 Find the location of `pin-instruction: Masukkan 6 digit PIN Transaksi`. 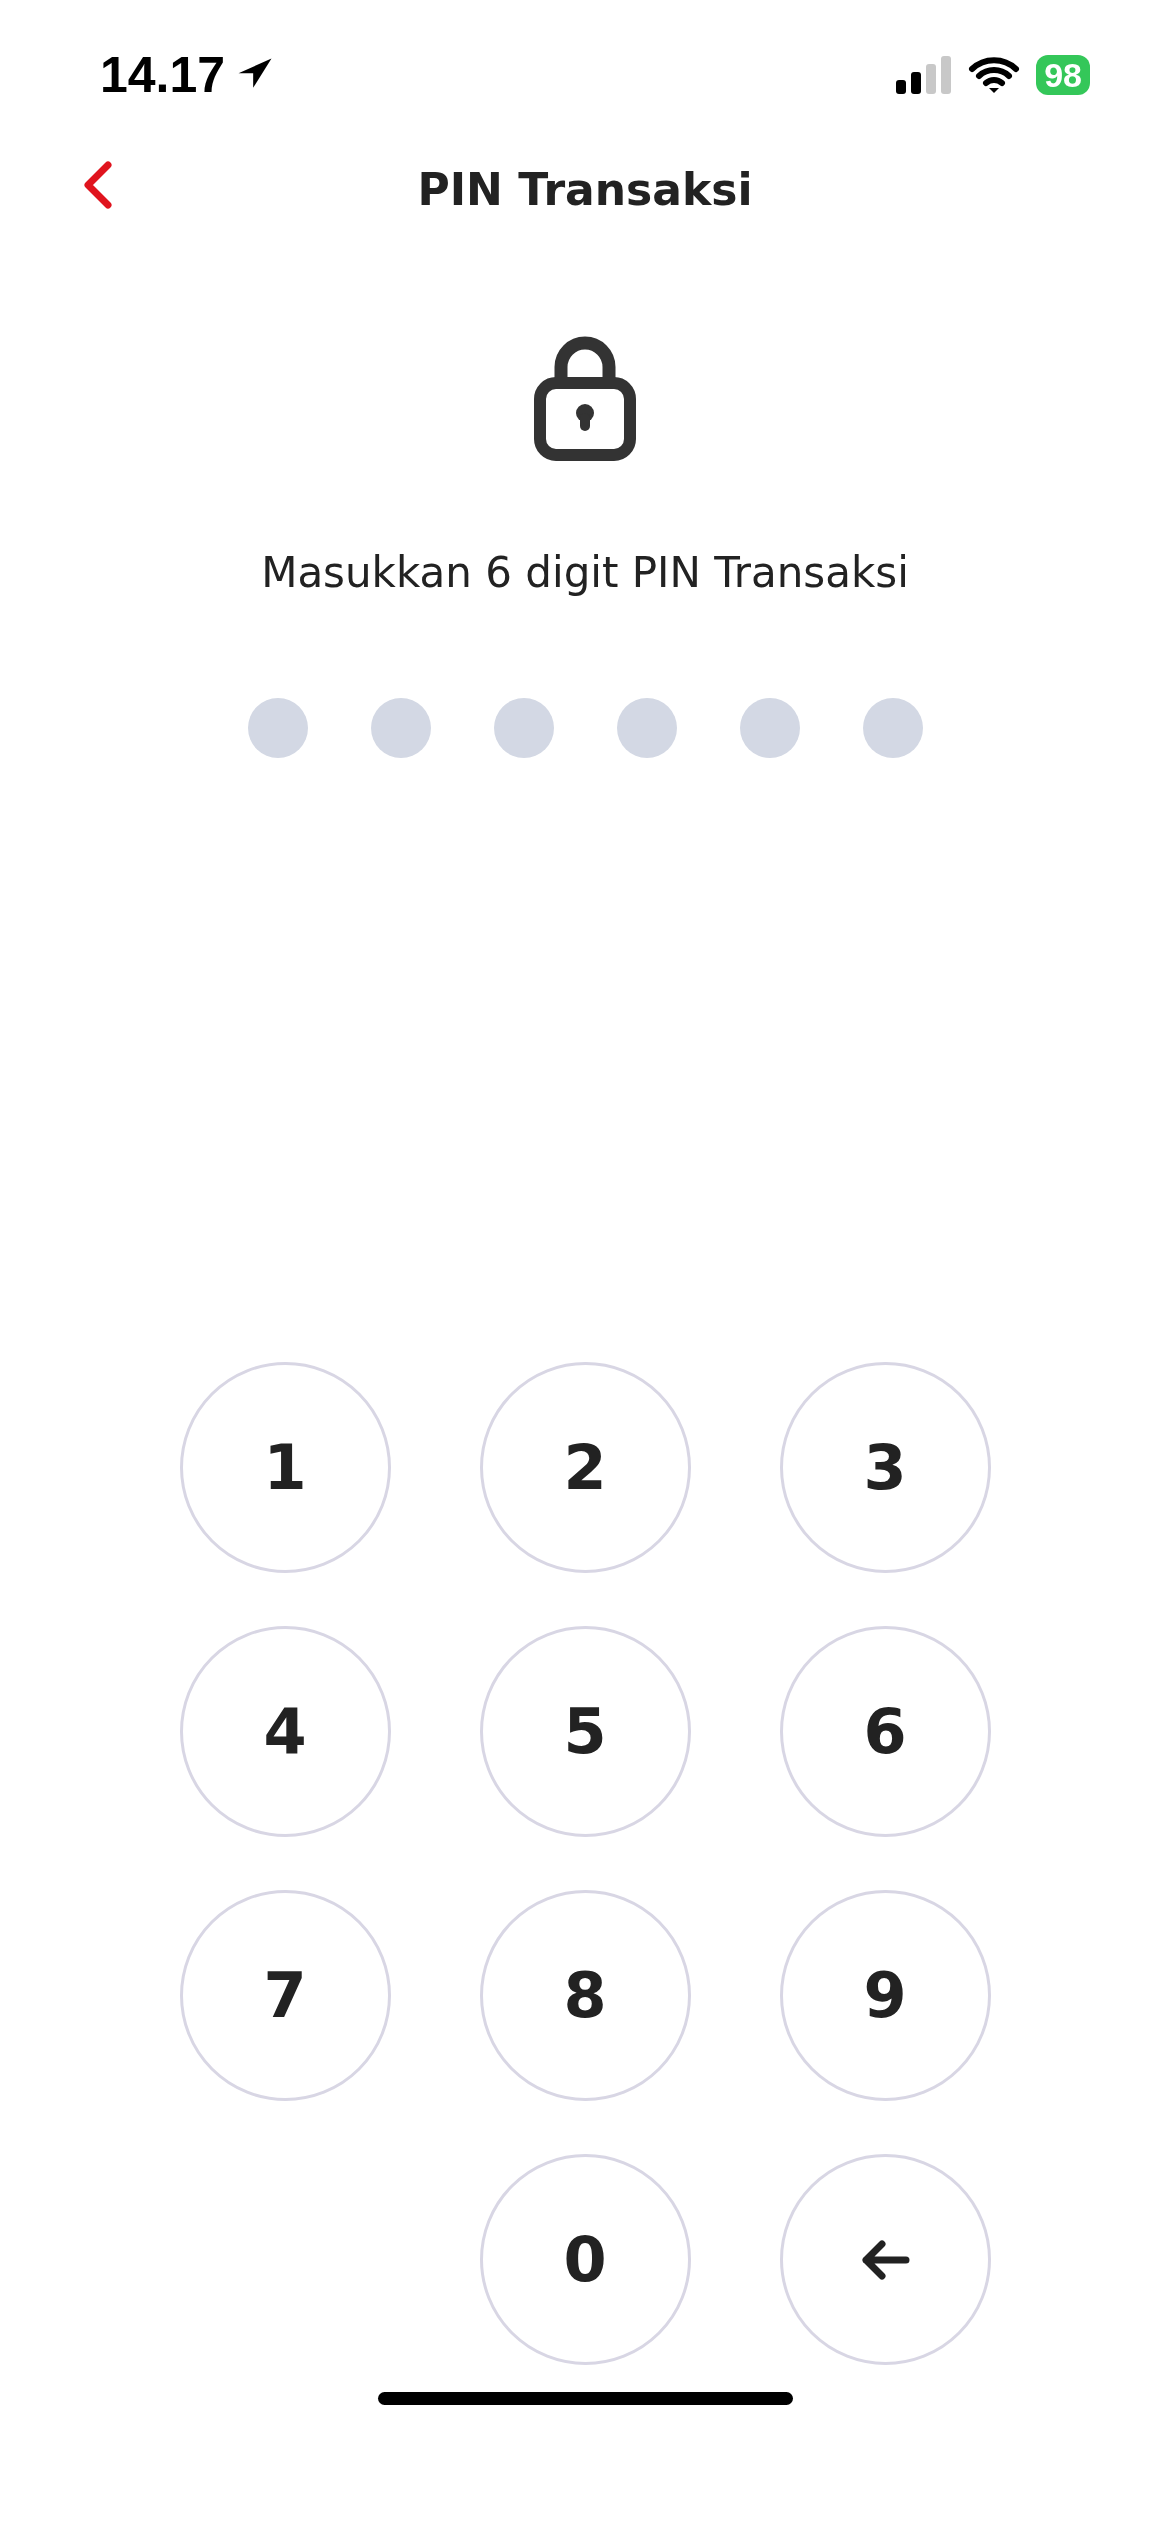

pin-instruction: Masukkan 6 digit PIN Transaksi is located at coordinates (585, 573).